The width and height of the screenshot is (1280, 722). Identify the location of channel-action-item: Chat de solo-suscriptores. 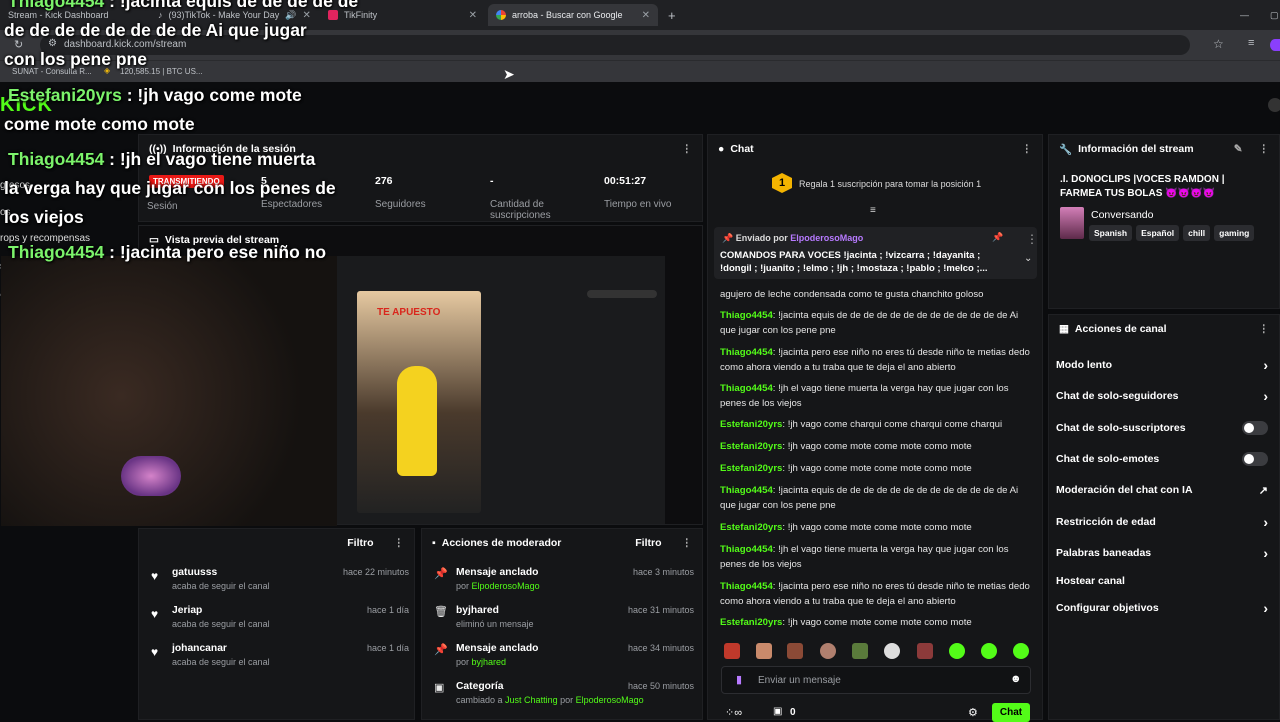
(1162, 428).